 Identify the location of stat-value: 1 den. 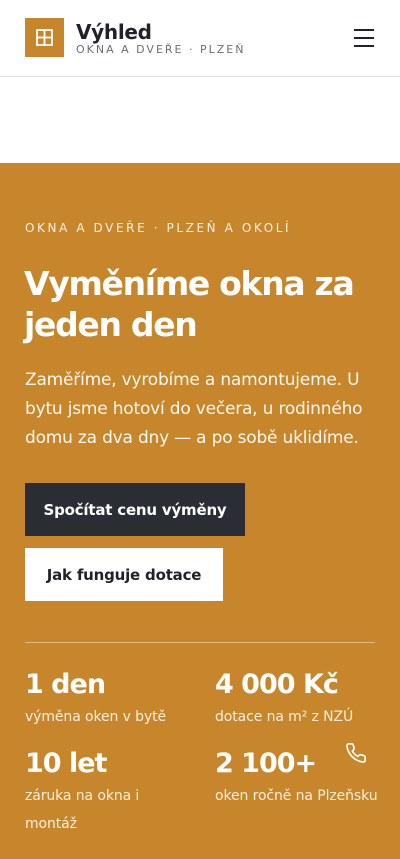
(65, 684).